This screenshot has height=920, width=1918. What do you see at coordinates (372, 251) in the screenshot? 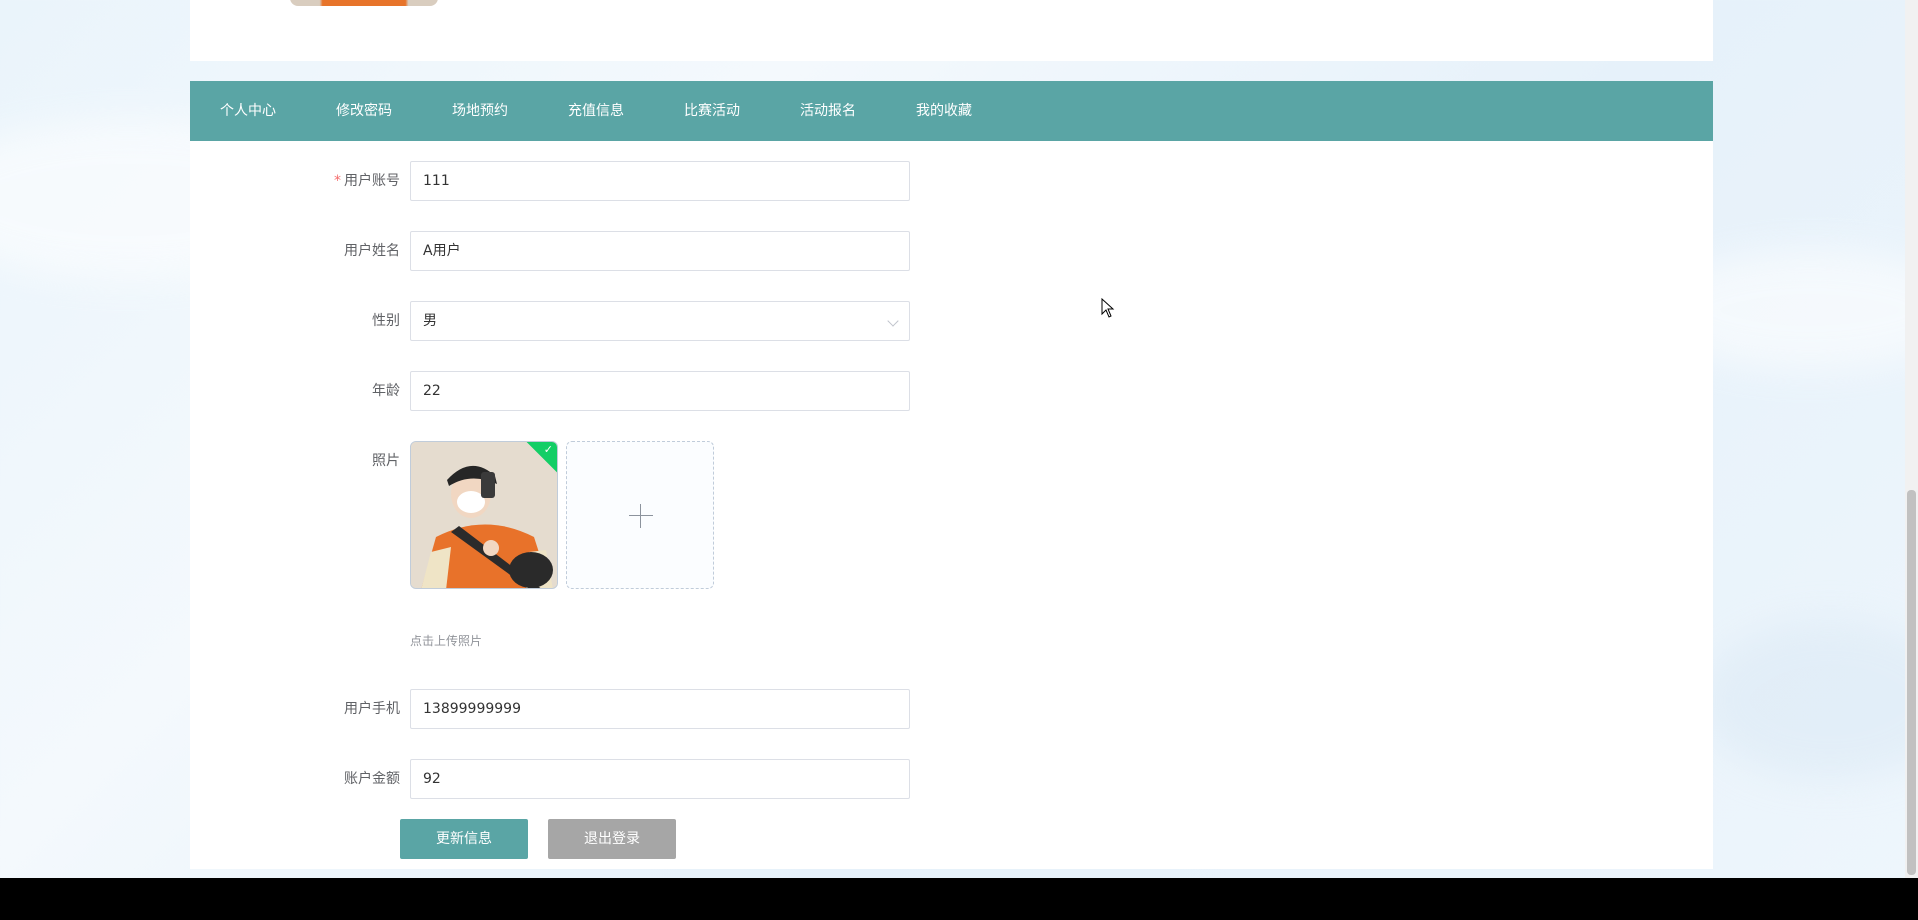
I see `name-label: 用户姓名` at bounding box center [372, 251].